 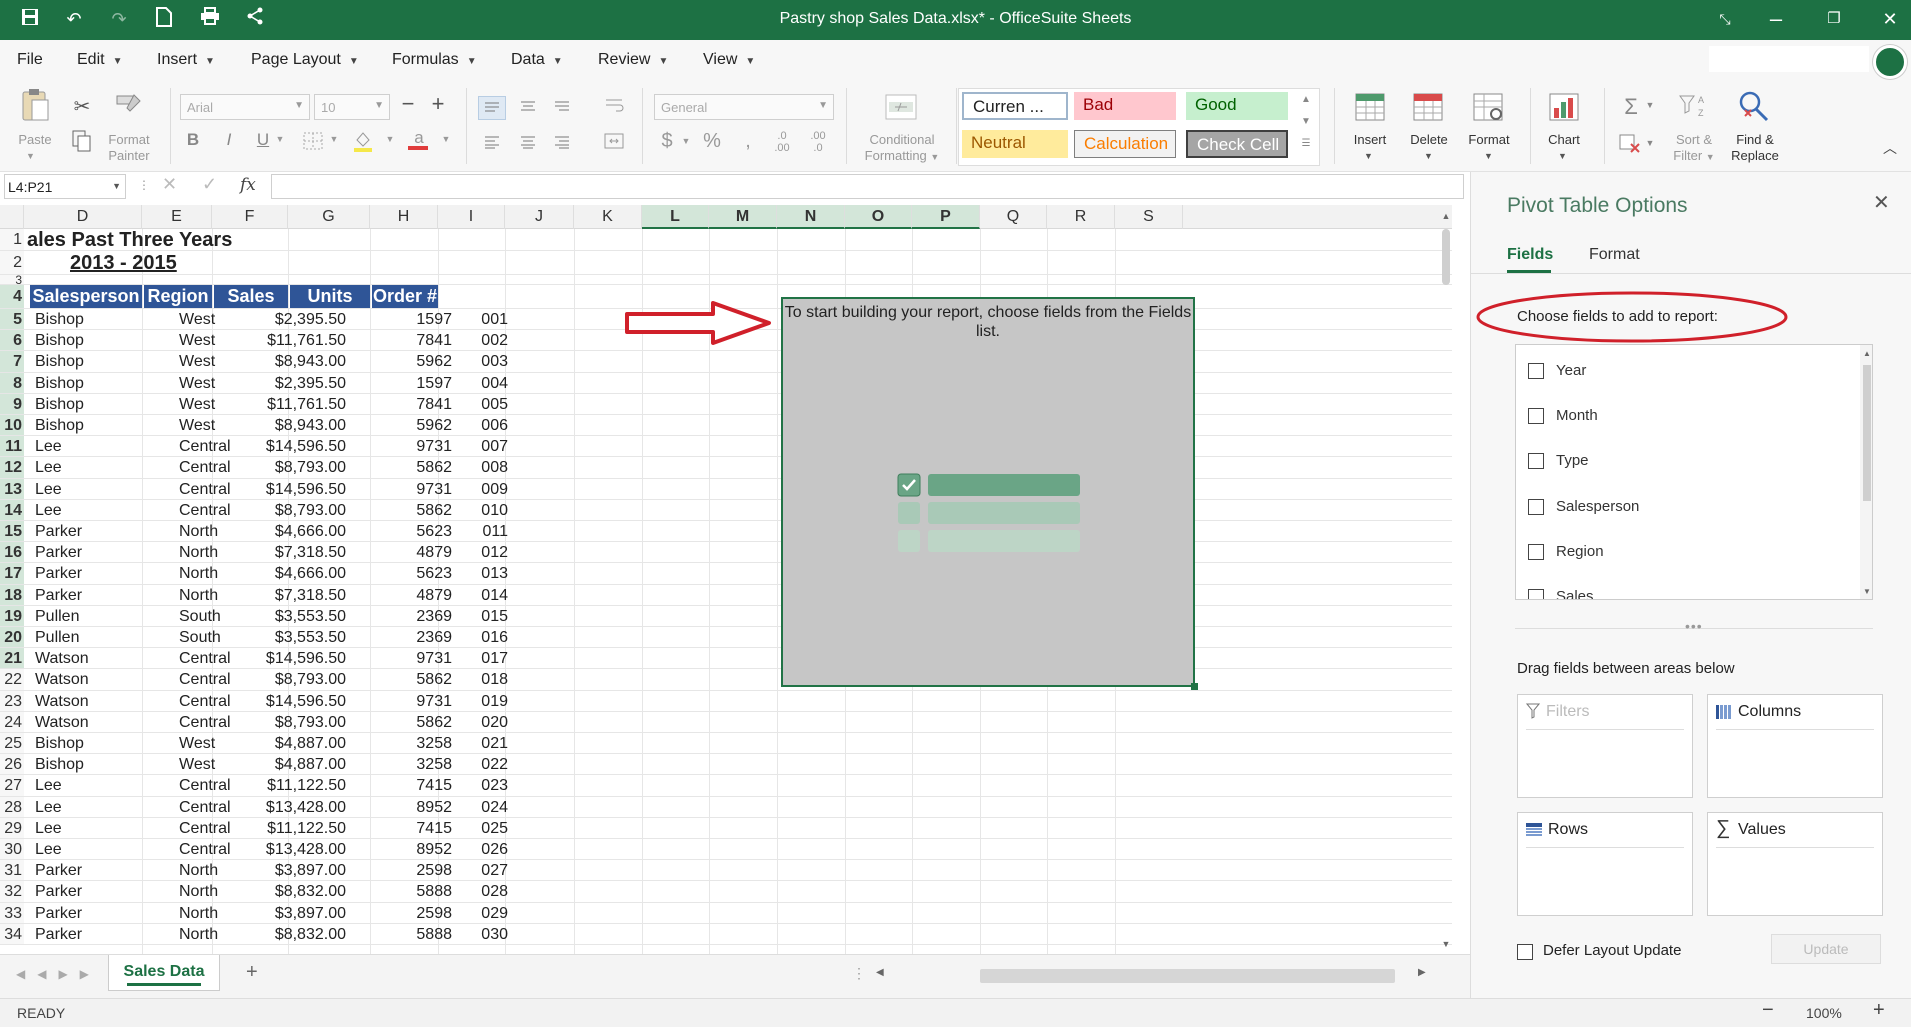 What do you see at coordinates (471, 217) in the screenshot?
I see `column-header: I` at bounding box center [471, 217].